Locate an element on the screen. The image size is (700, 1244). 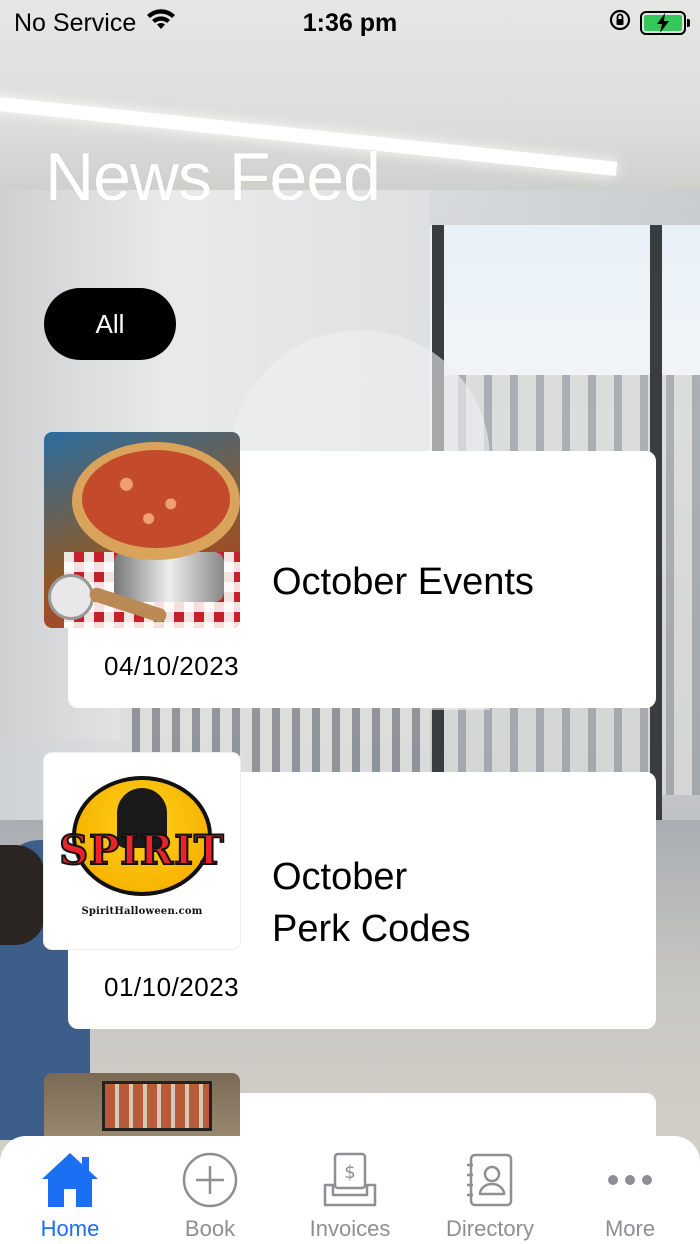
tab-bar: Home Book $ Invoices Directory More is located at coordinates (350, 1190).